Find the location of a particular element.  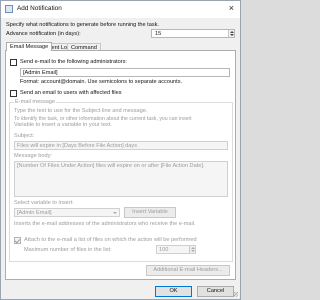

variable-select: [Admin Email] is located at coordinates (67, 212).